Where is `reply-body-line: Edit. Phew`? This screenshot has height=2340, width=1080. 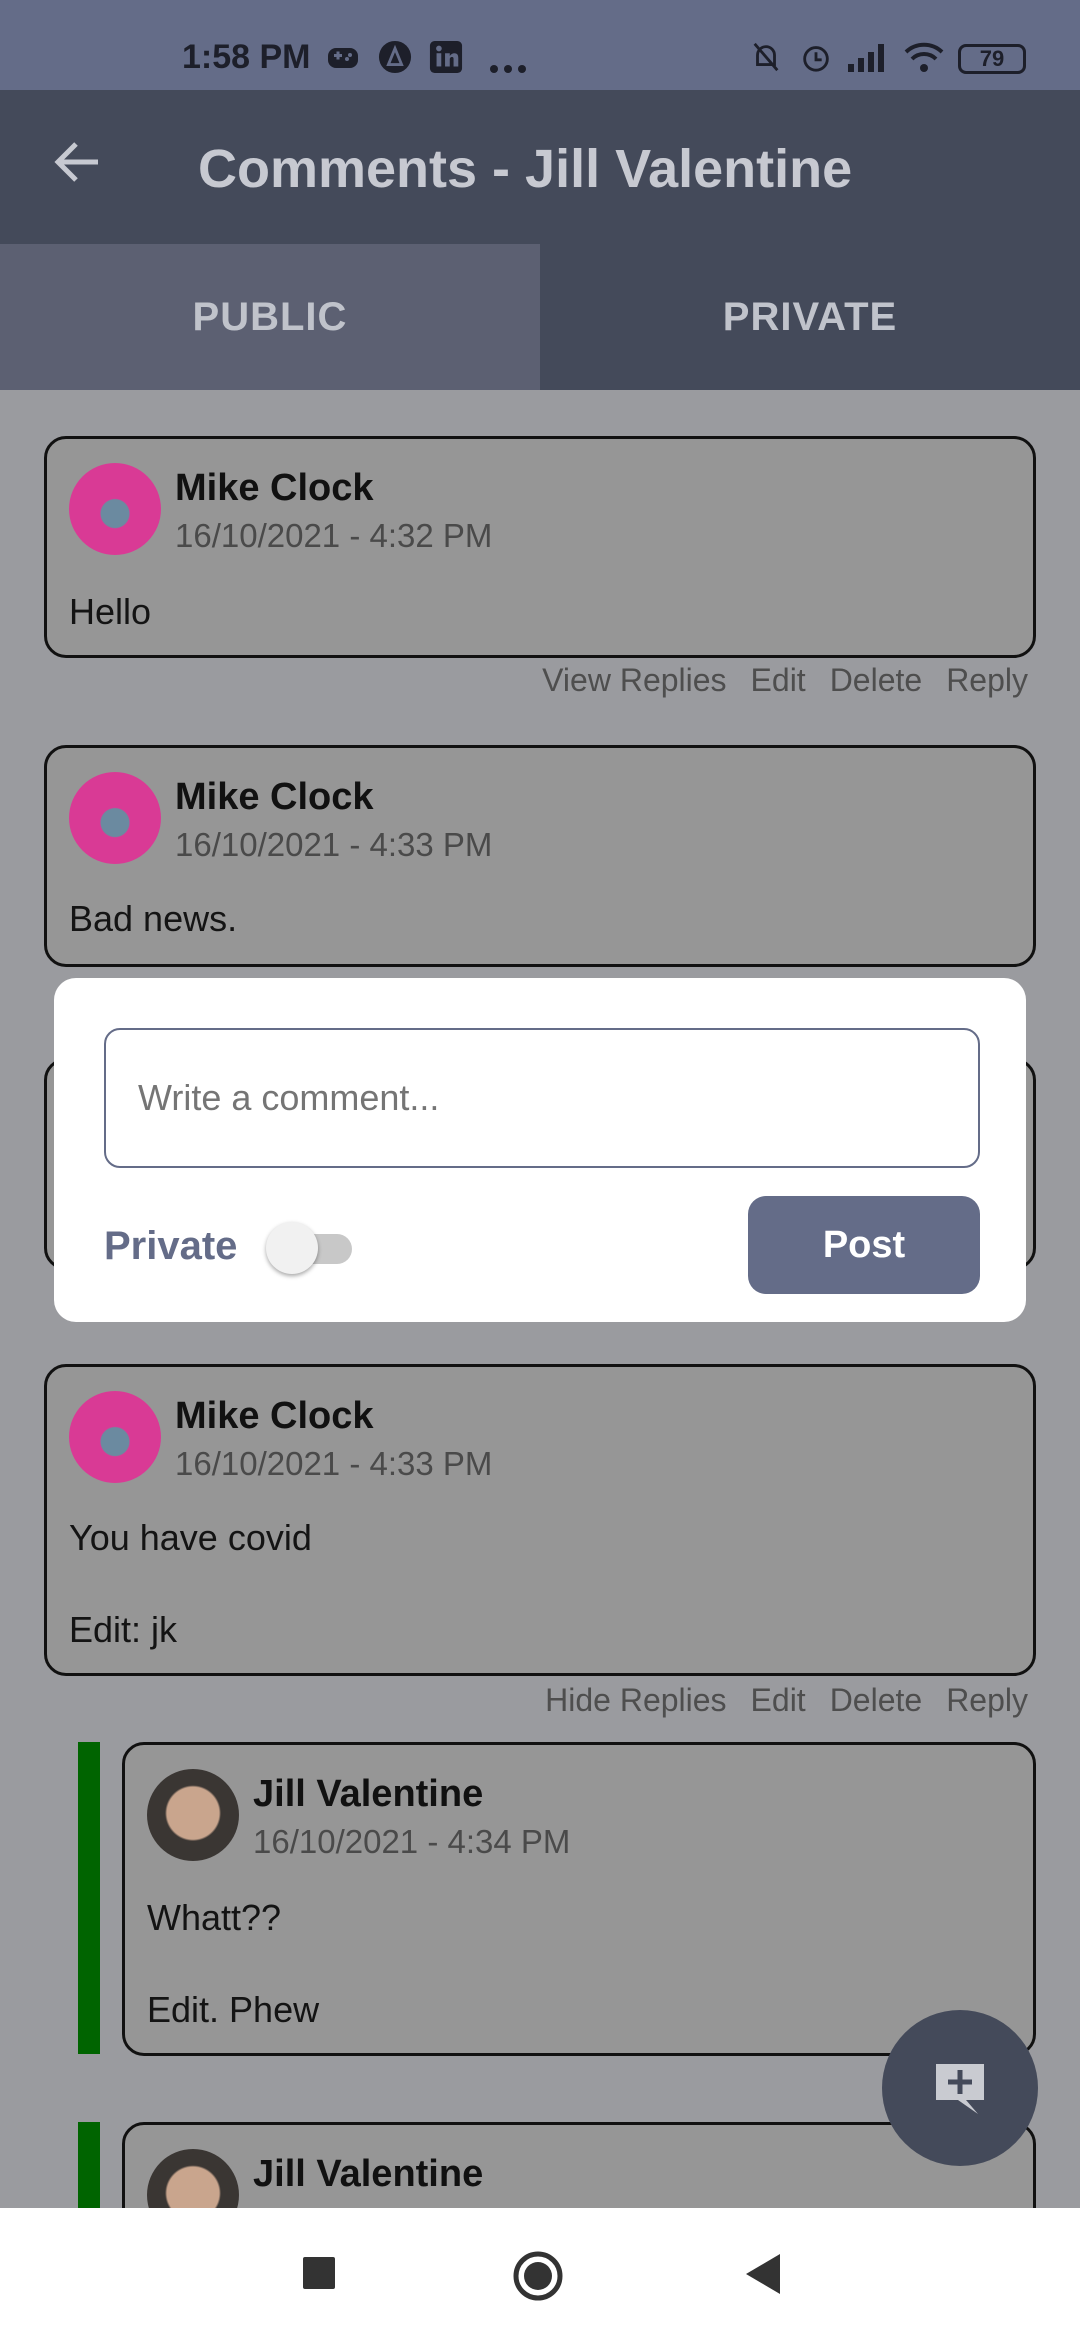 reply-body-line: Edit. Phew is located at coordinates (233, 2009).